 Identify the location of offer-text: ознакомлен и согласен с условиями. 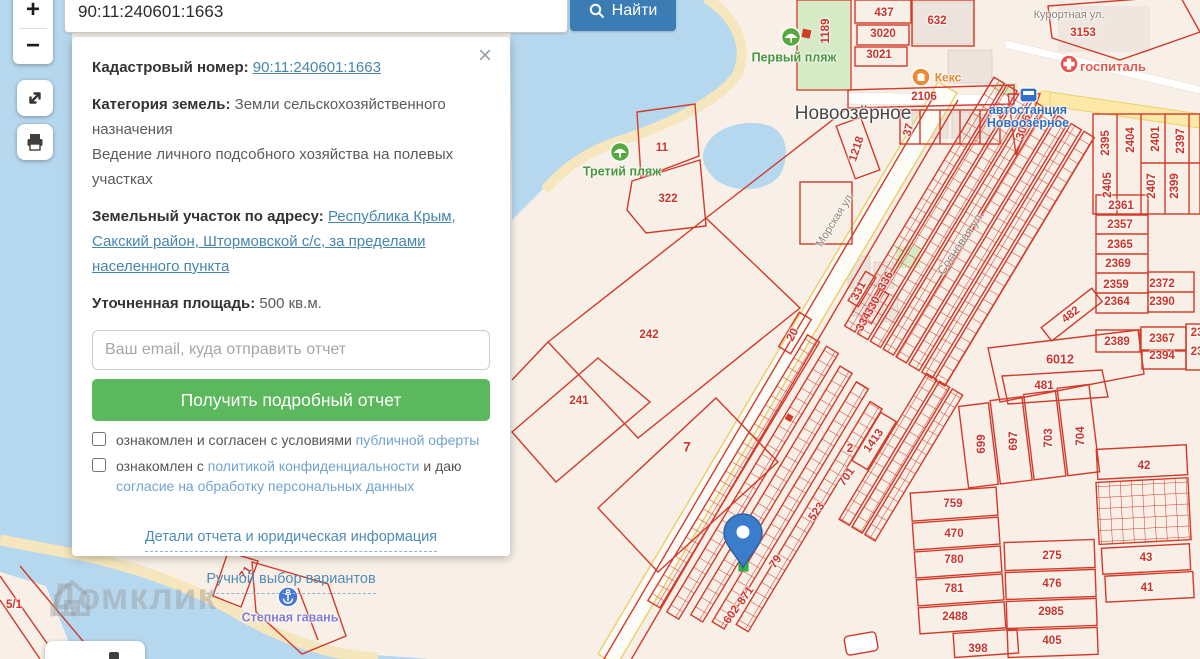
(234, 440).